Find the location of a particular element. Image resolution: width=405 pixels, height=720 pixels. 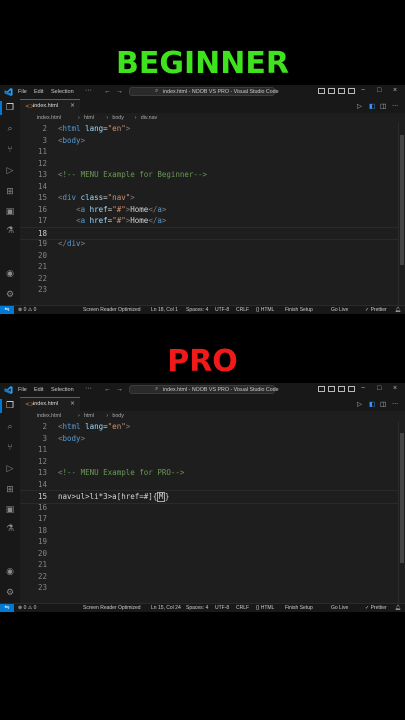

code-line: 17 <a href="#">Home</a> is located at coordinates (209, 221).